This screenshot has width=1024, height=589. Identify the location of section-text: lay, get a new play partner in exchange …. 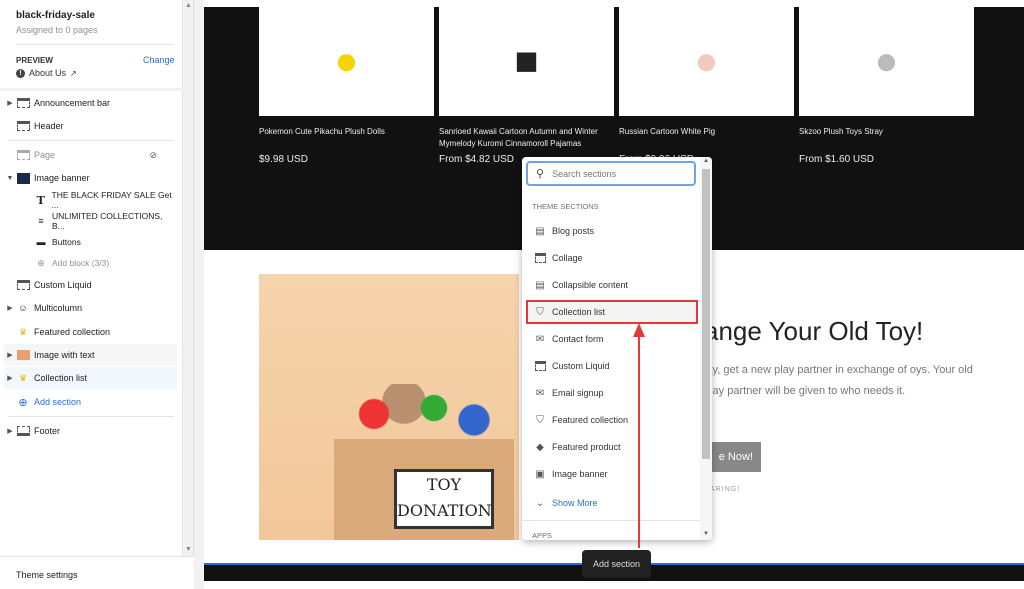
(838, 380).